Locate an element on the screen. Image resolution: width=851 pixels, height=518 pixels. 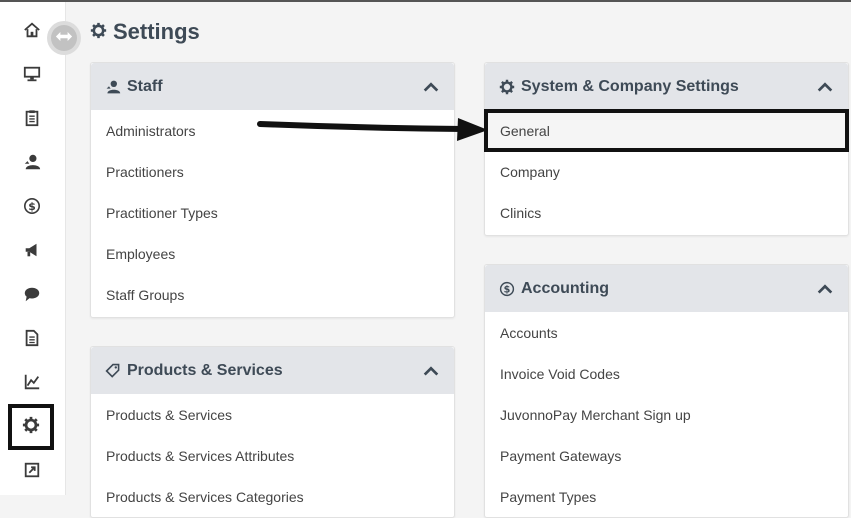
top-border is located at coordinates (425, 1).